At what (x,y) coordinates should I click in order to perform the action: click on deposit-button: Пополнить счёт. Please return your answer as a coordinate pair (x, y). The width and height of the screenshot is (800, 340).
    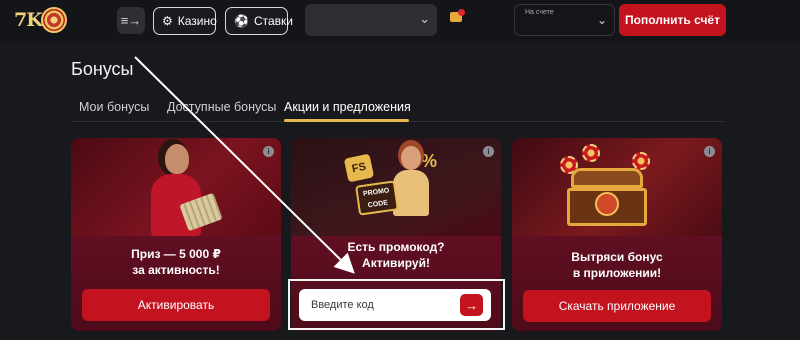
    Looking at the image, I should click on (672, 20).